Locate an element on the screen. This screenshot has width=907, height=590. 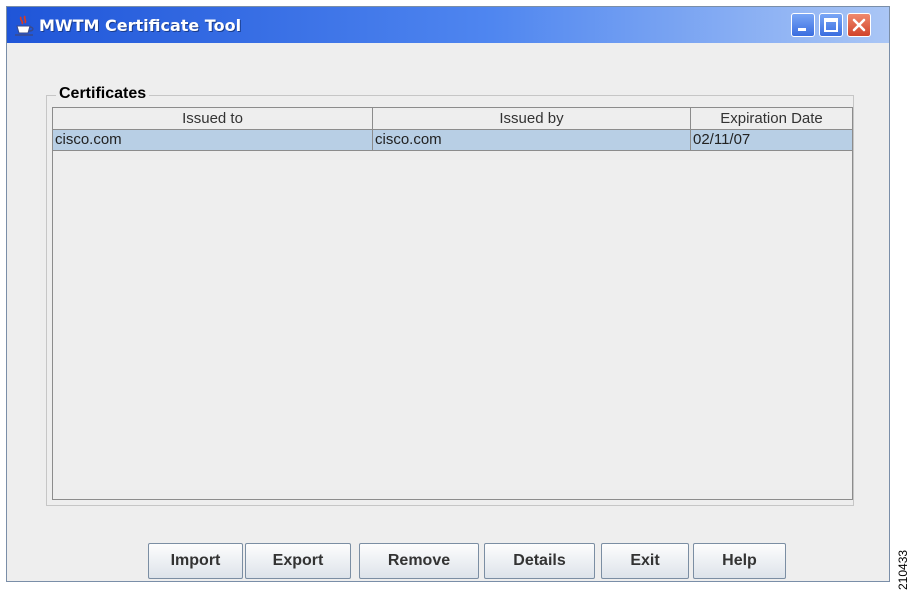
title-bar: MWTM Certificate Tool is located at coordinates (448, 25).